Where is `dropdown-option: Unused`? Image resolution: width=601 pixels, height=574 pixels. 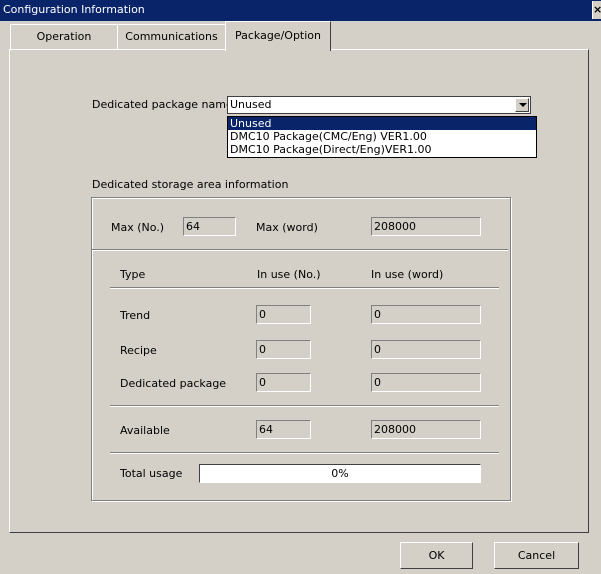 dropdown-option: Unused is located at coordinates (382, 123).